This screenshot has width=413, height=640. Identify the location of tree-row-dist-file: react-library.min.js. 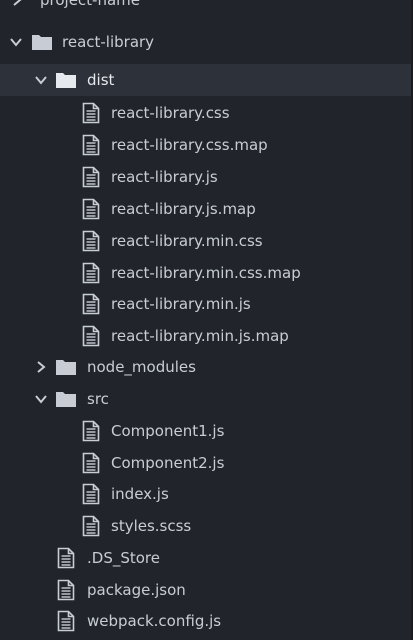
(206, 304).